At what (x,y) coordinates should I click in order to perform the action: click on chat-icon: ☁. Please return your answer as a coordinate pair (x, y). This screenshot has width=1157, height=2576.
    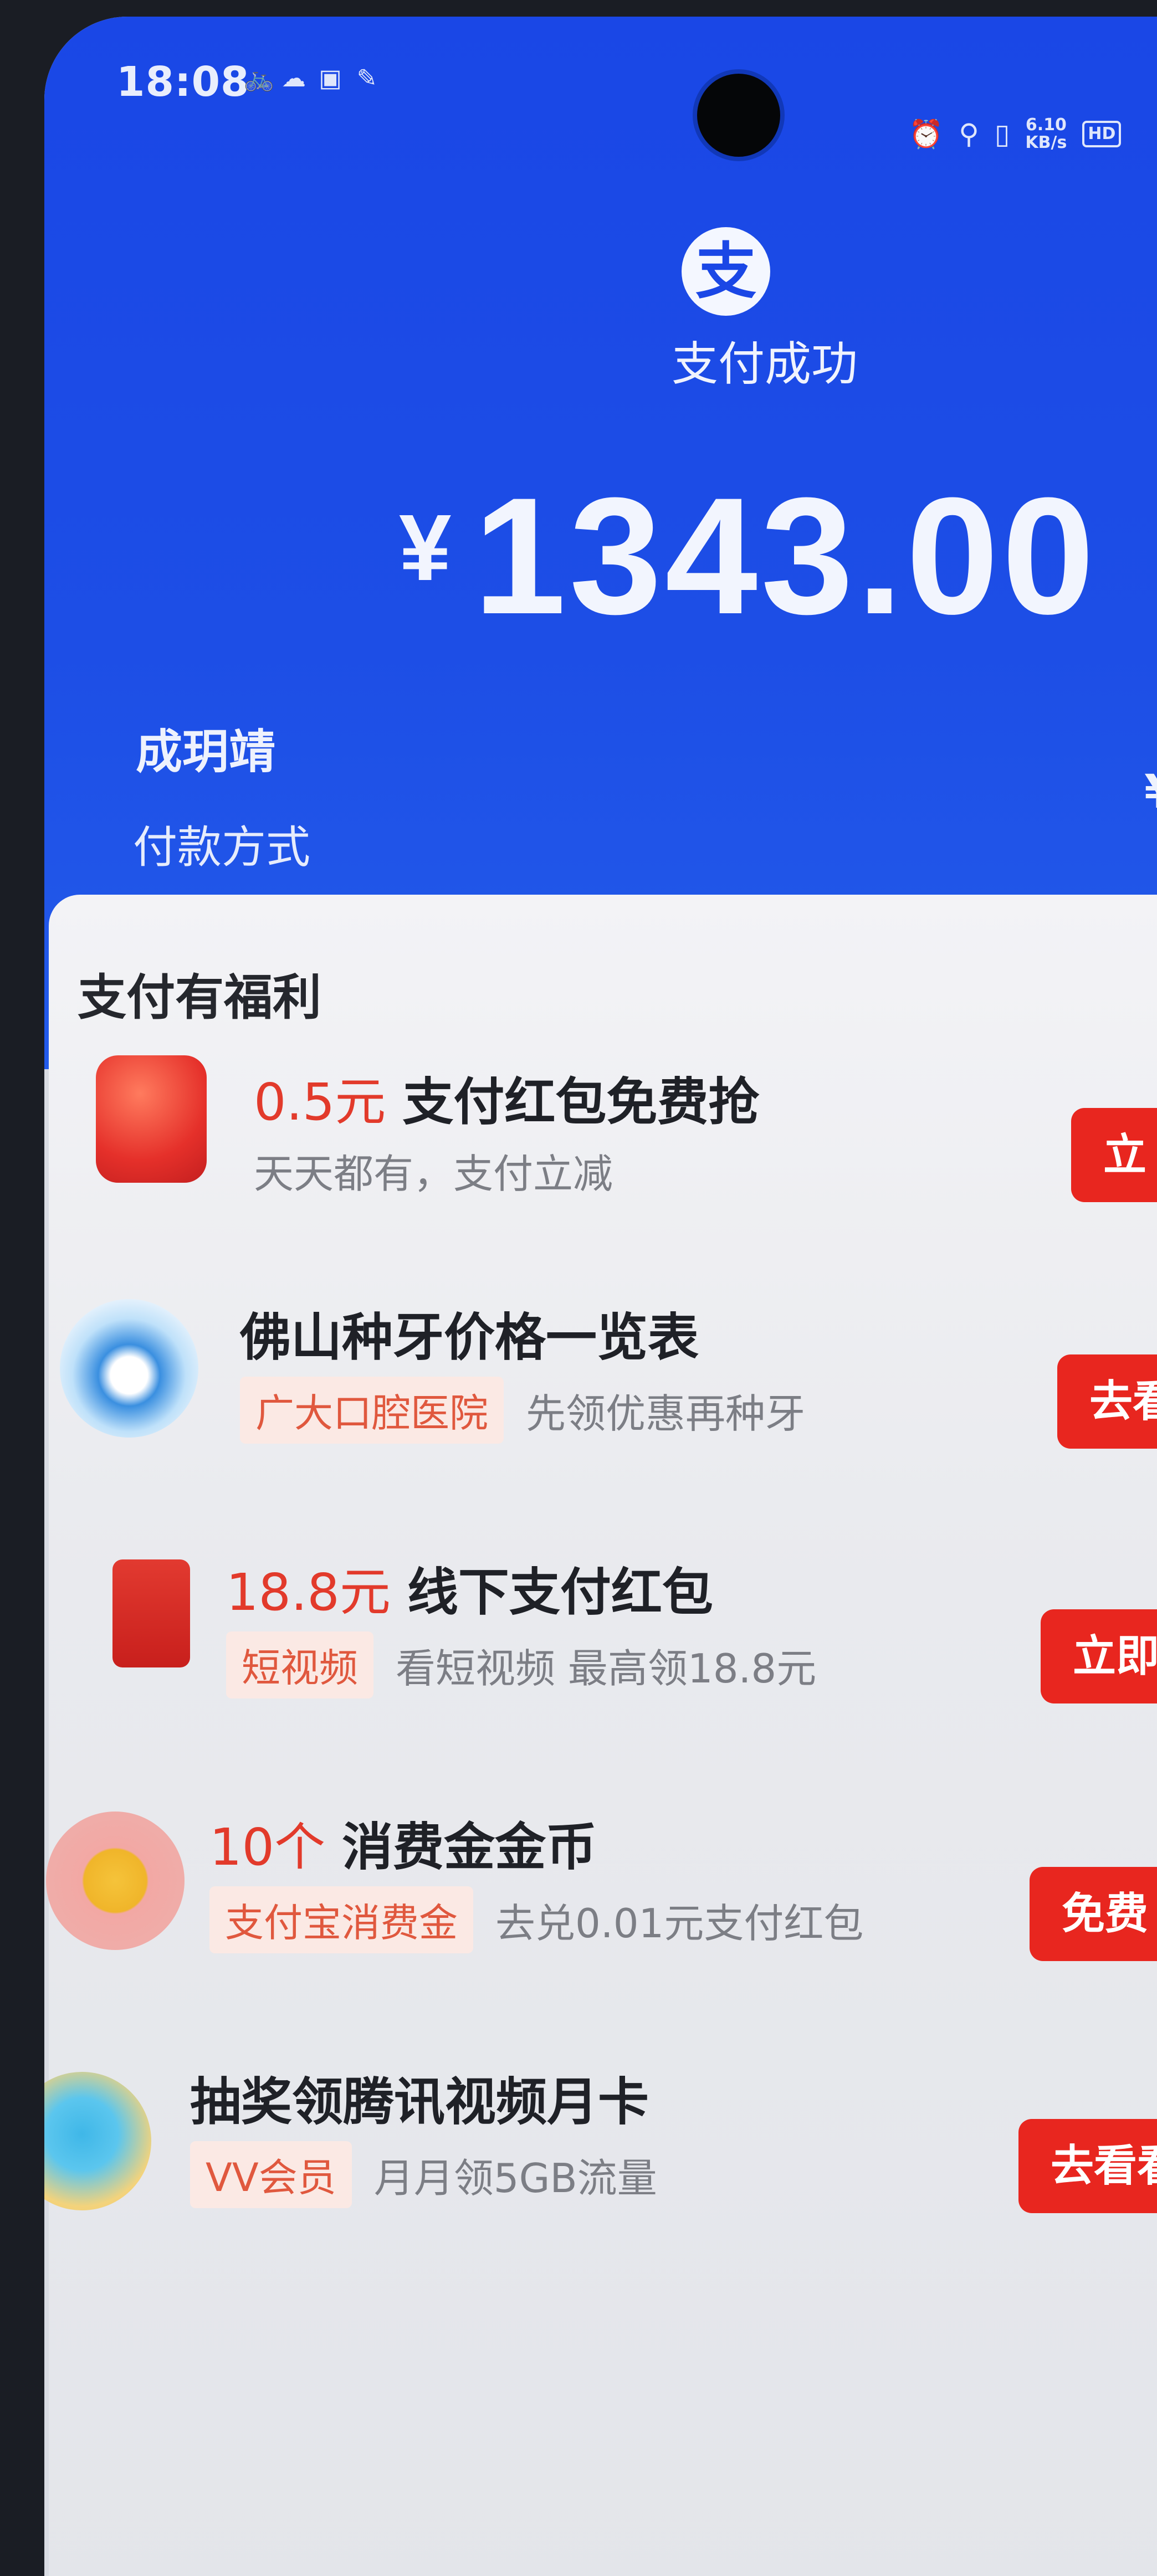
    Looking at the image, I should click on (293, 78).